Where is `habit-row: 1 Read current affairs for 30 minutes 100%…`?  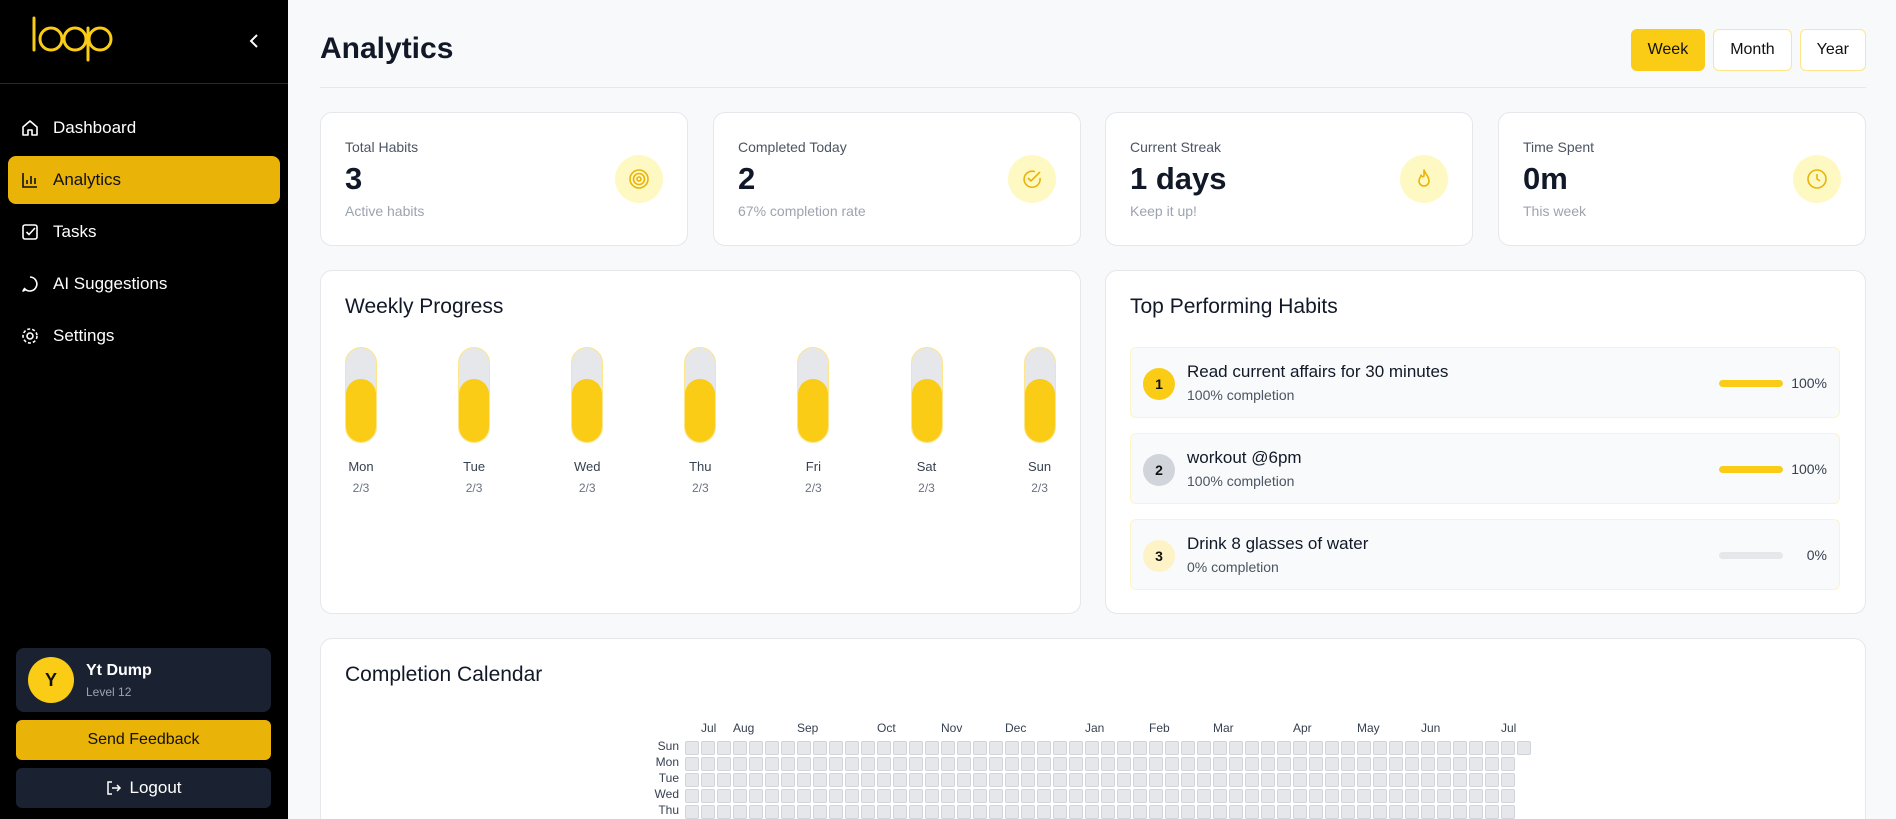 habit-row: 1 Read current affairs for 30 minutes 100%… is located at coordinates (1485, 382).